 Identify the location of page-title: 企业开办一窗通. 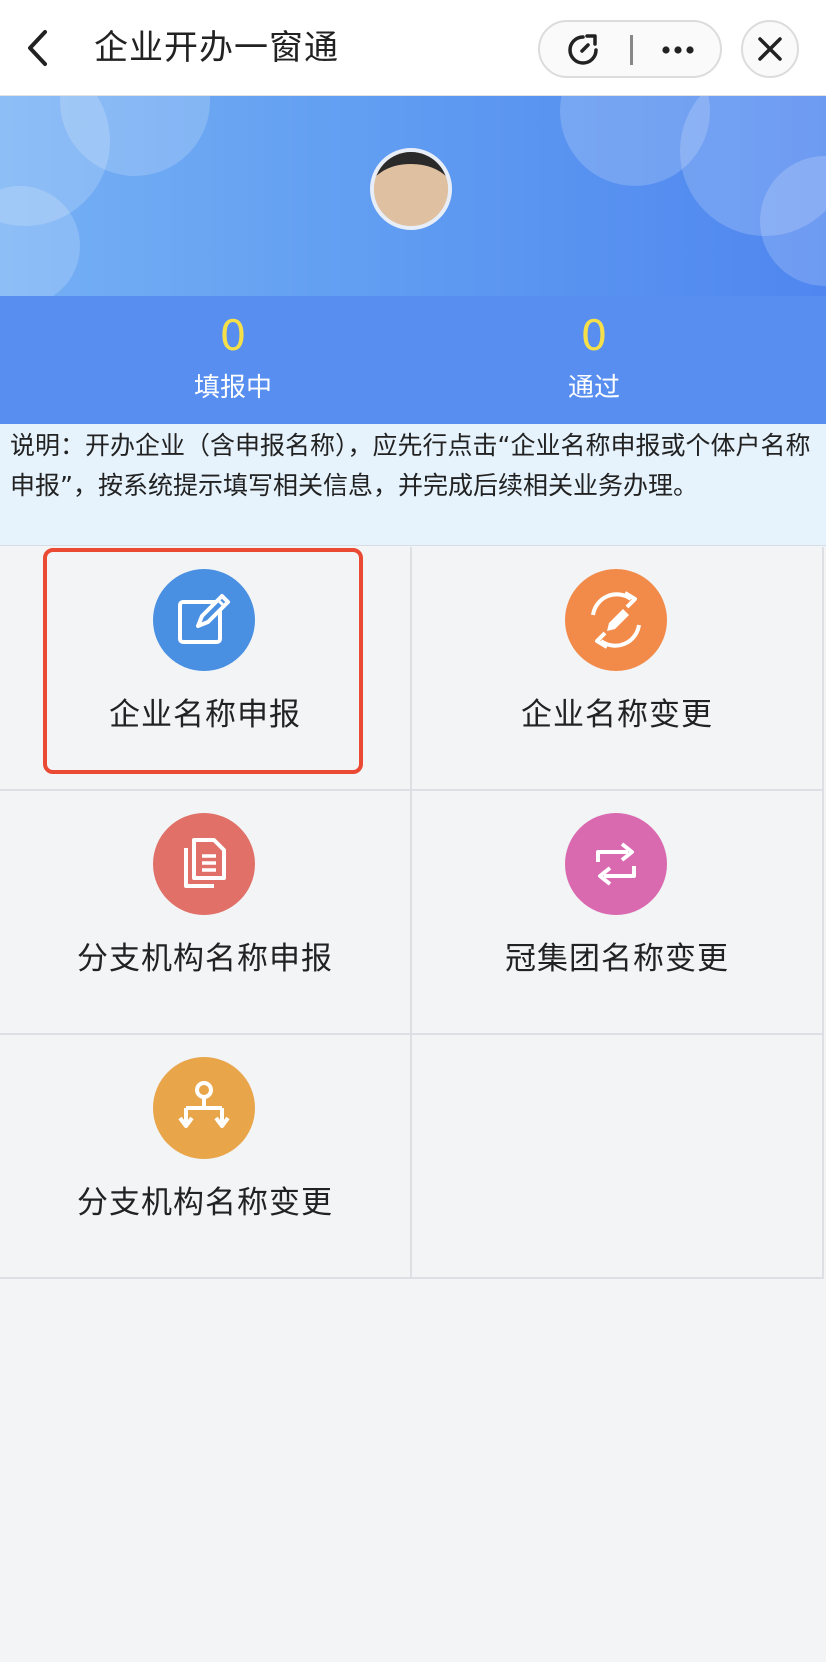
(216, 48).